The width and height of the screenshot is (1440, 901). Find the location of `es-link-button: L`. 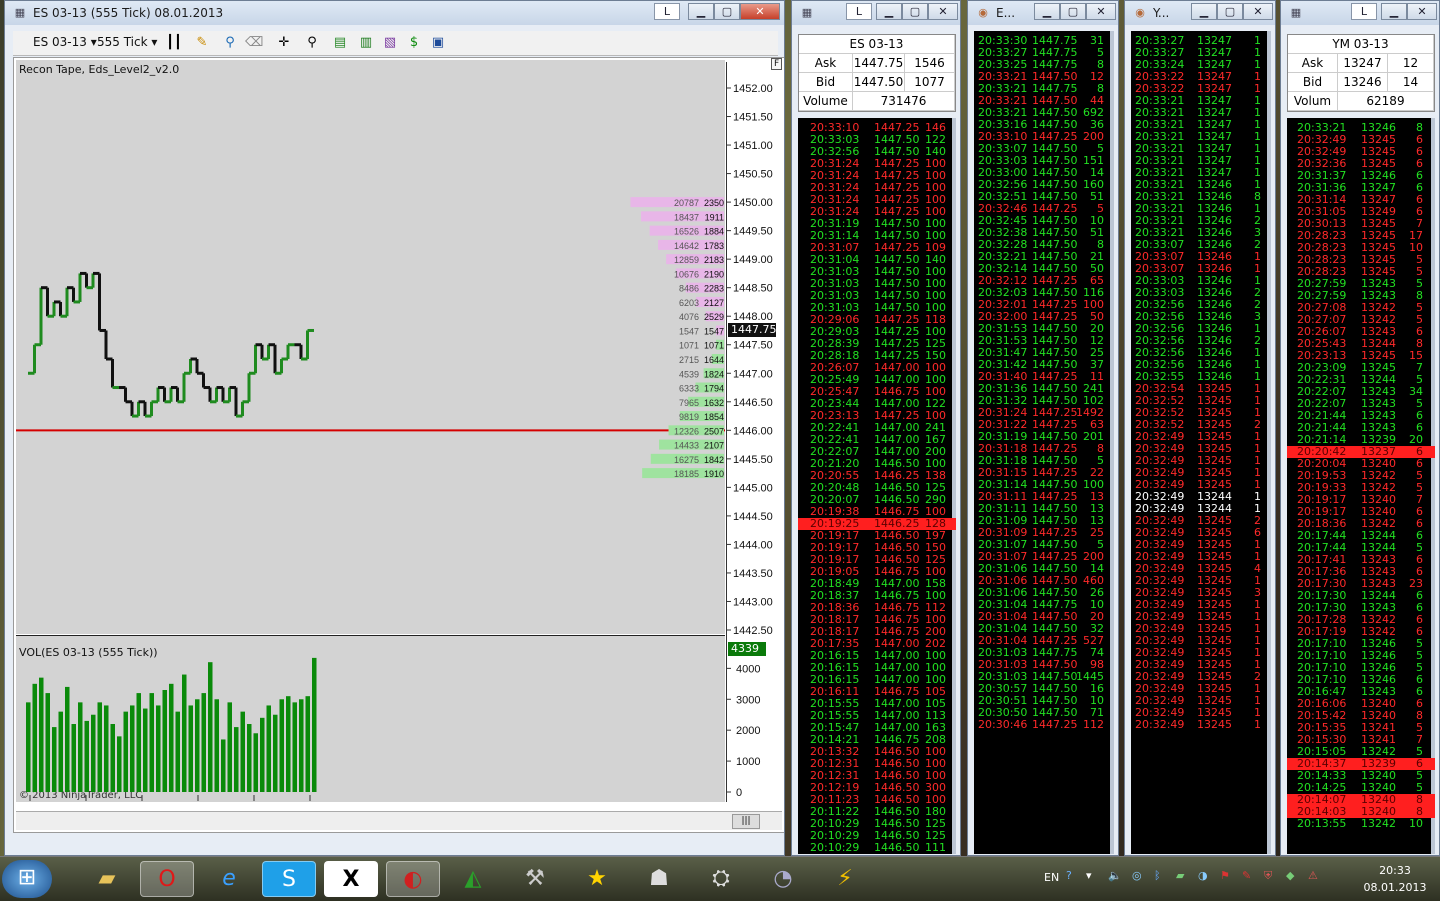

es-link-button: L is located at coordinates (859, 11).